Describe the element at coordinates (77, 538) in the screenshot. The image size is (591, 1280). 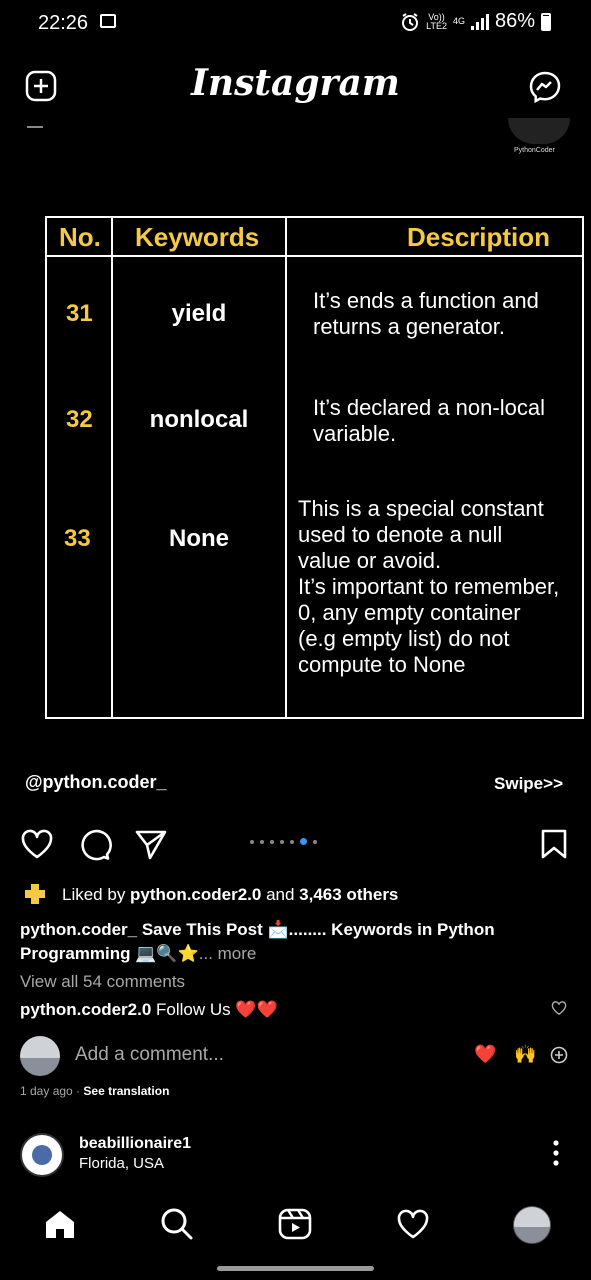
I see `row-number: 33` at that location.